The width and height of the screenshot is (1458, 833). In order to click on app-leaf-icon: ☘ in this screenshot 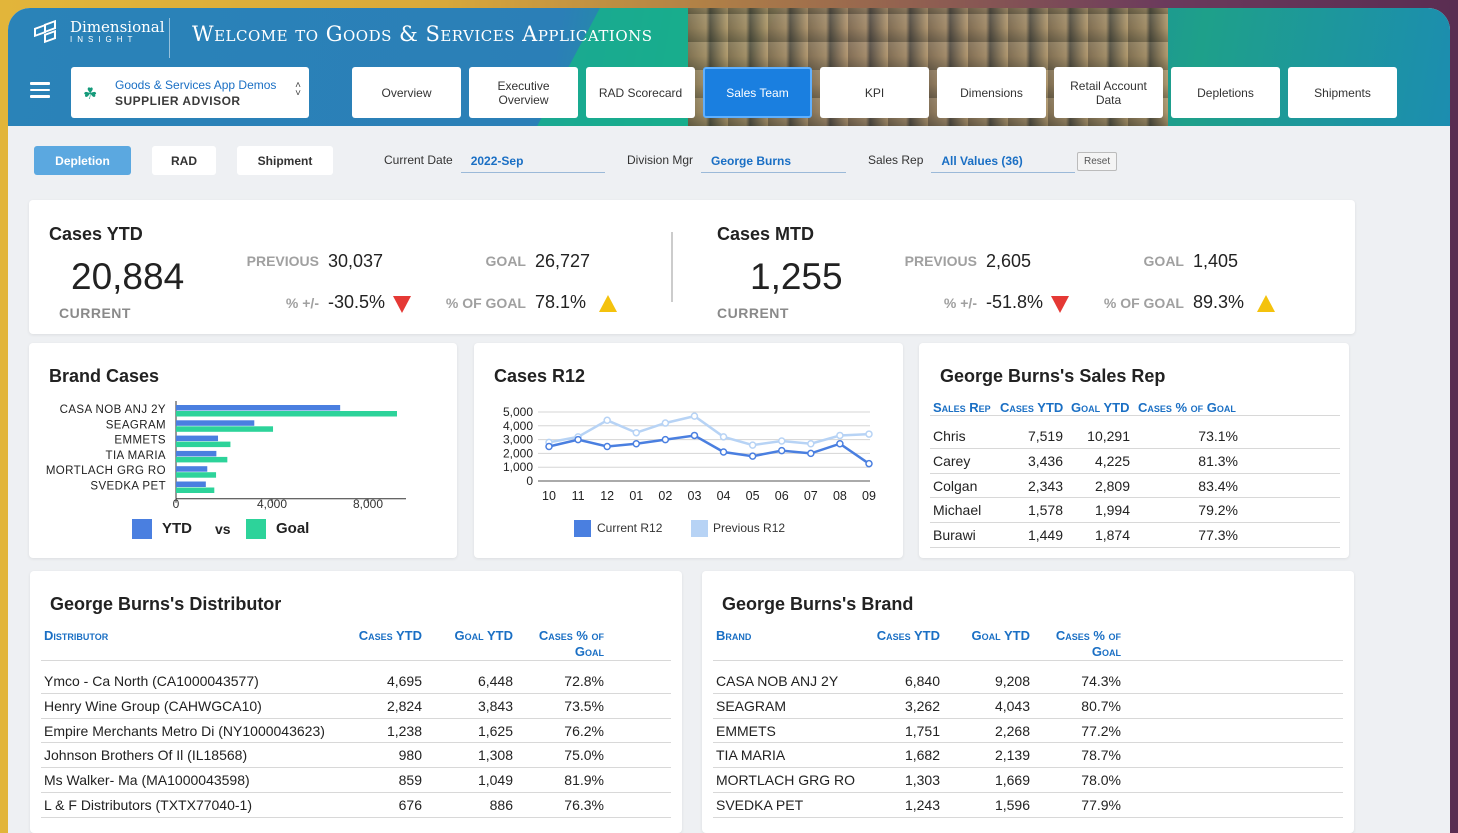, I will do `click(90, 94)`.